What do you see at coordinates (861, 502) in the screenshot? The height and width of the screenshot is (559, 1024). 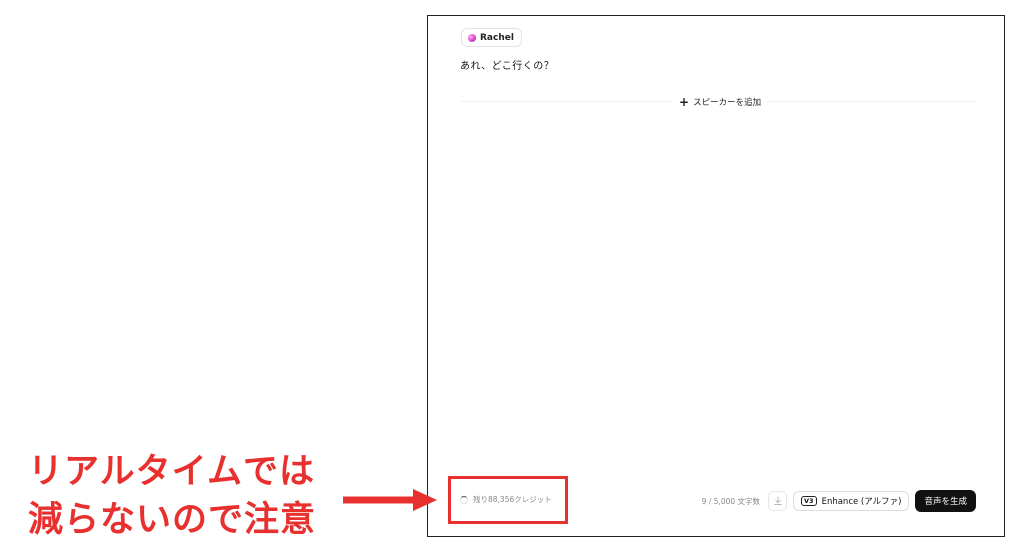 I see `enhance-label: Enhance (アルファ)` at bounding box center [861, 502].